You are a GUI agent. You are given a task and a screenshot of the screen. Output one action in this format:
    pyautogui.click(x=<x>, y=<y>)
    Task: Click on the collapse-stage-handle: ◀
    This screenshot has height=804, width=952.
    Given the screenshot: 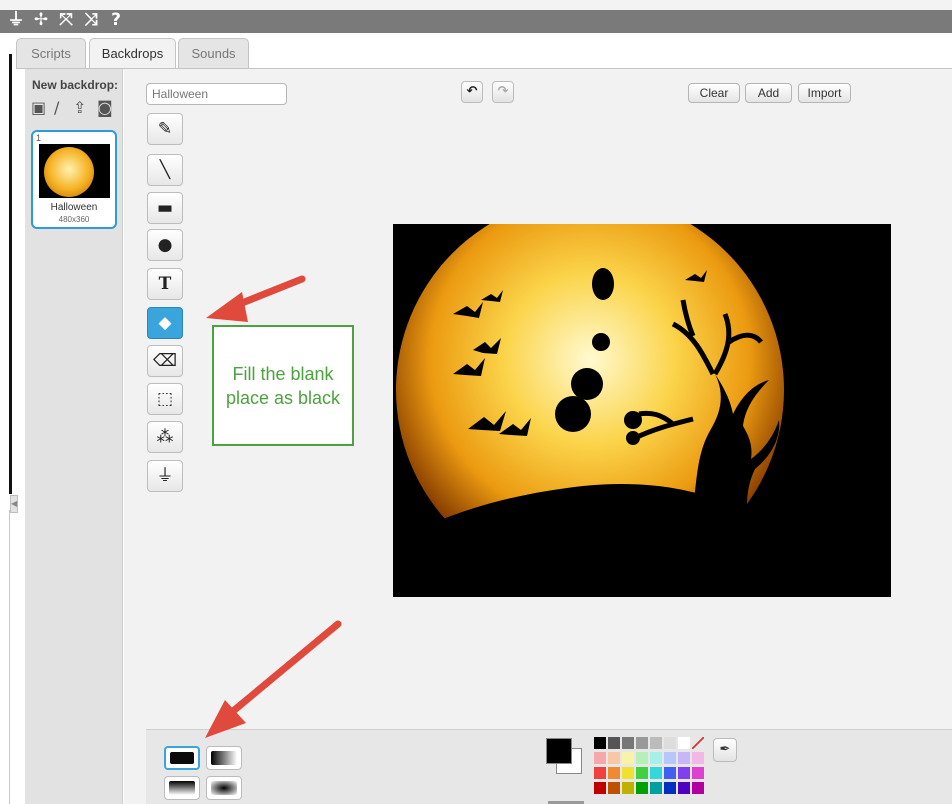 What is the action you would take?
    pyautogui.click(x=14, y=504)
    